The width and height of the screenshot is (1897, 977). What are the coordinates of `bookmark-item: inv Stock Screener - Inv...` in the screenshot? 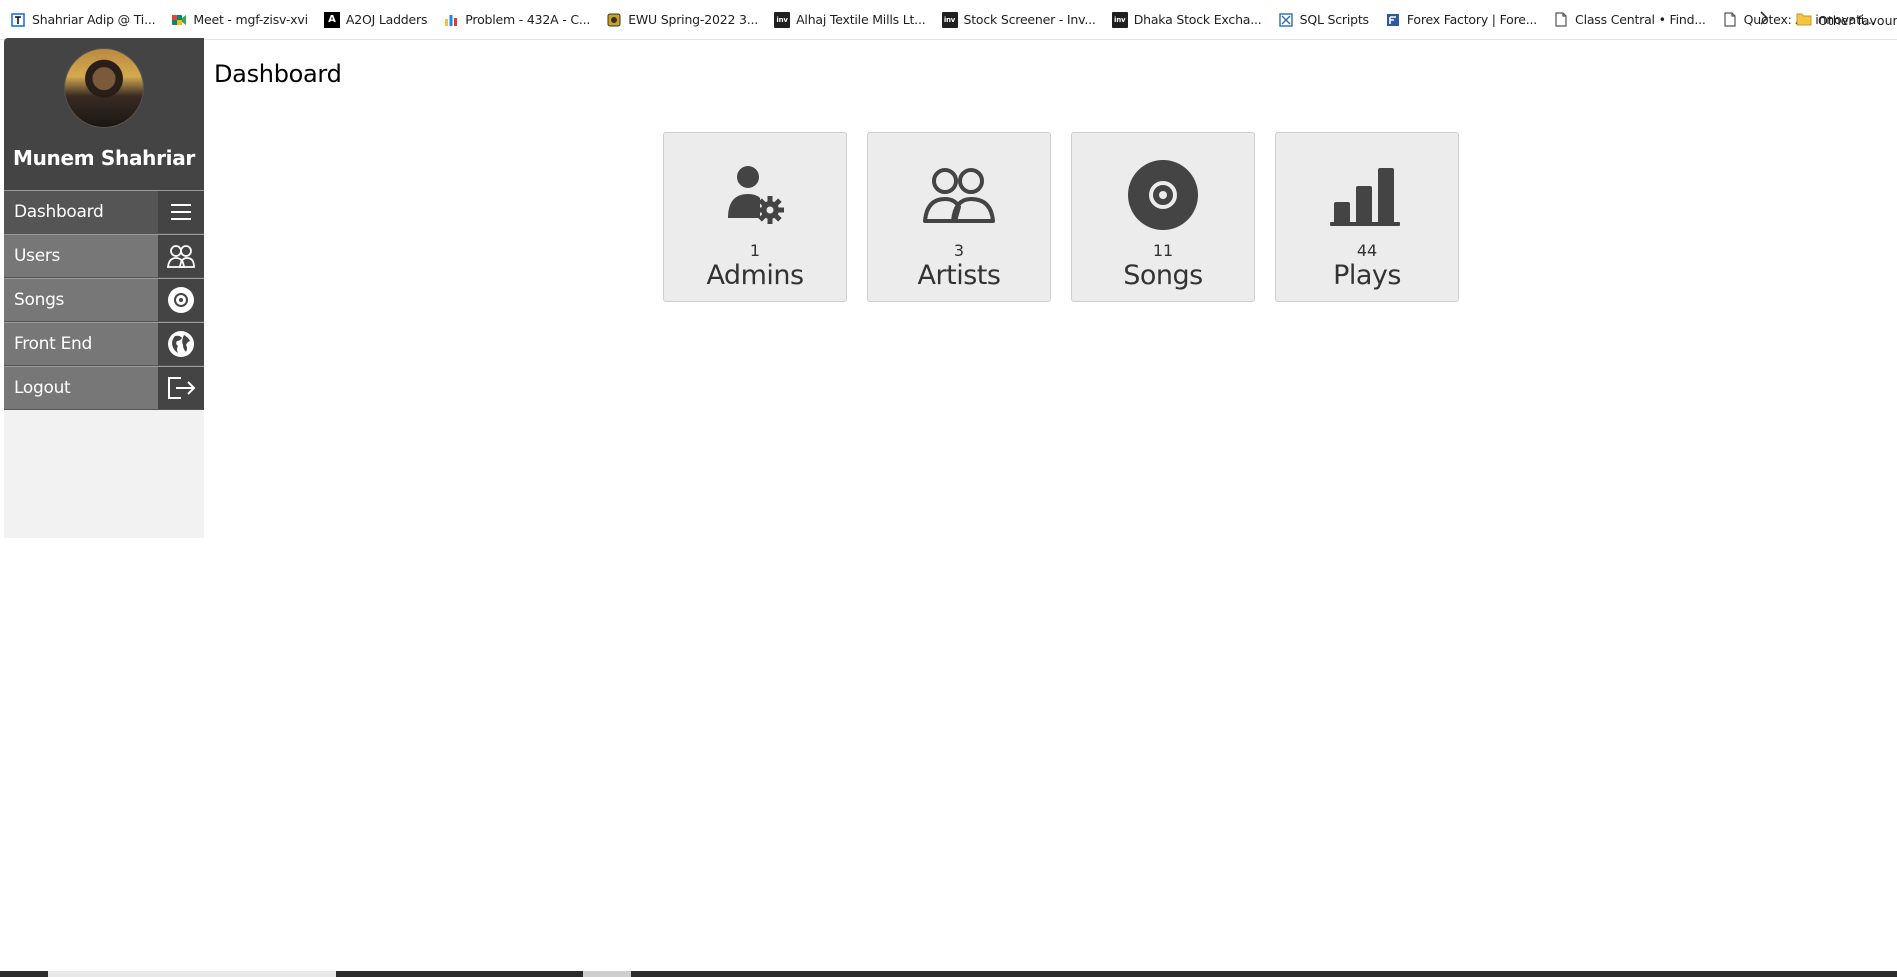 It's located at (1018, 19).